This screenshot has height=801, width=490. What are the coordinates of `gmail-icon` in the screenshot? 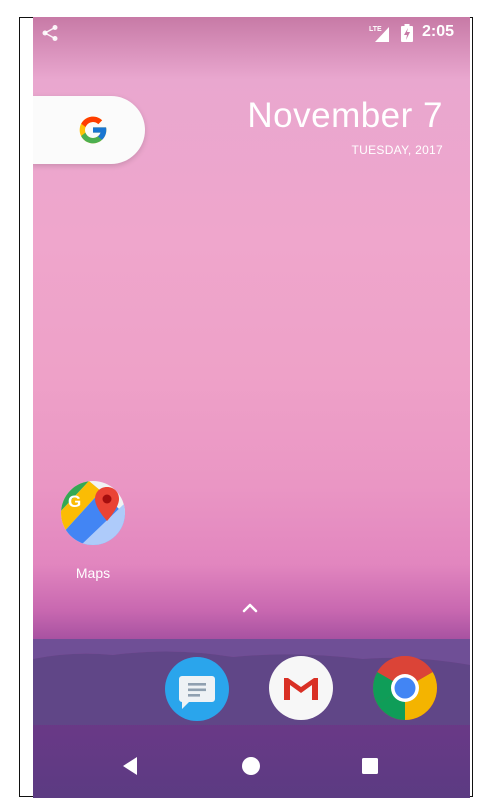 It's located at (301, 688).